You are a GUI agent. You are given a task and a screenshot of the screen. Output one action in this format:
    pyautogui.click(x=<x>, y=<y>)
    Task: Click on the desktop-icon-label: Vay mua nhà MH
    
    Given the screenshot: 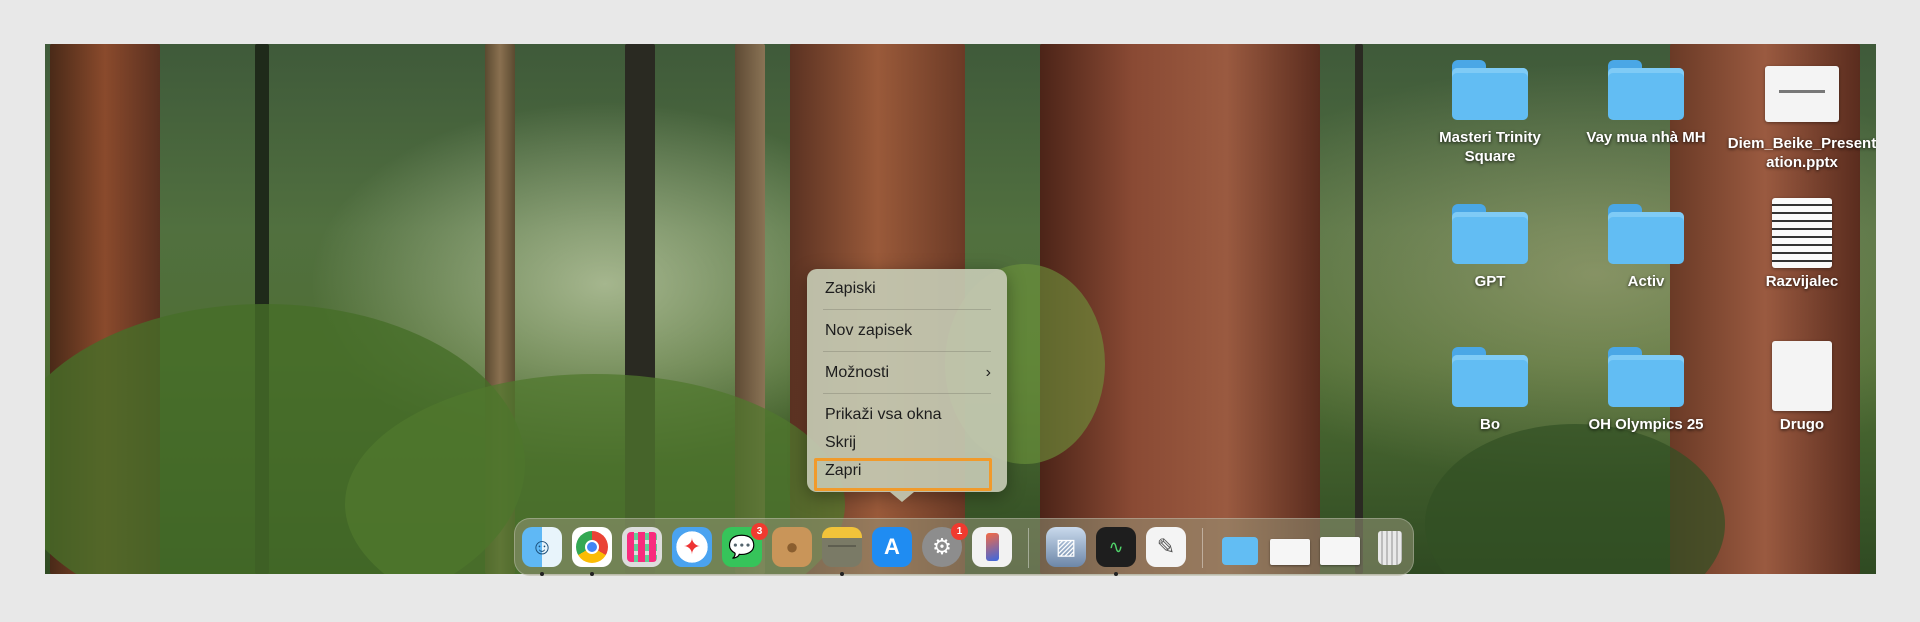 What is the action you would take?
    pyautogui.click(x=1646, y=137)
    